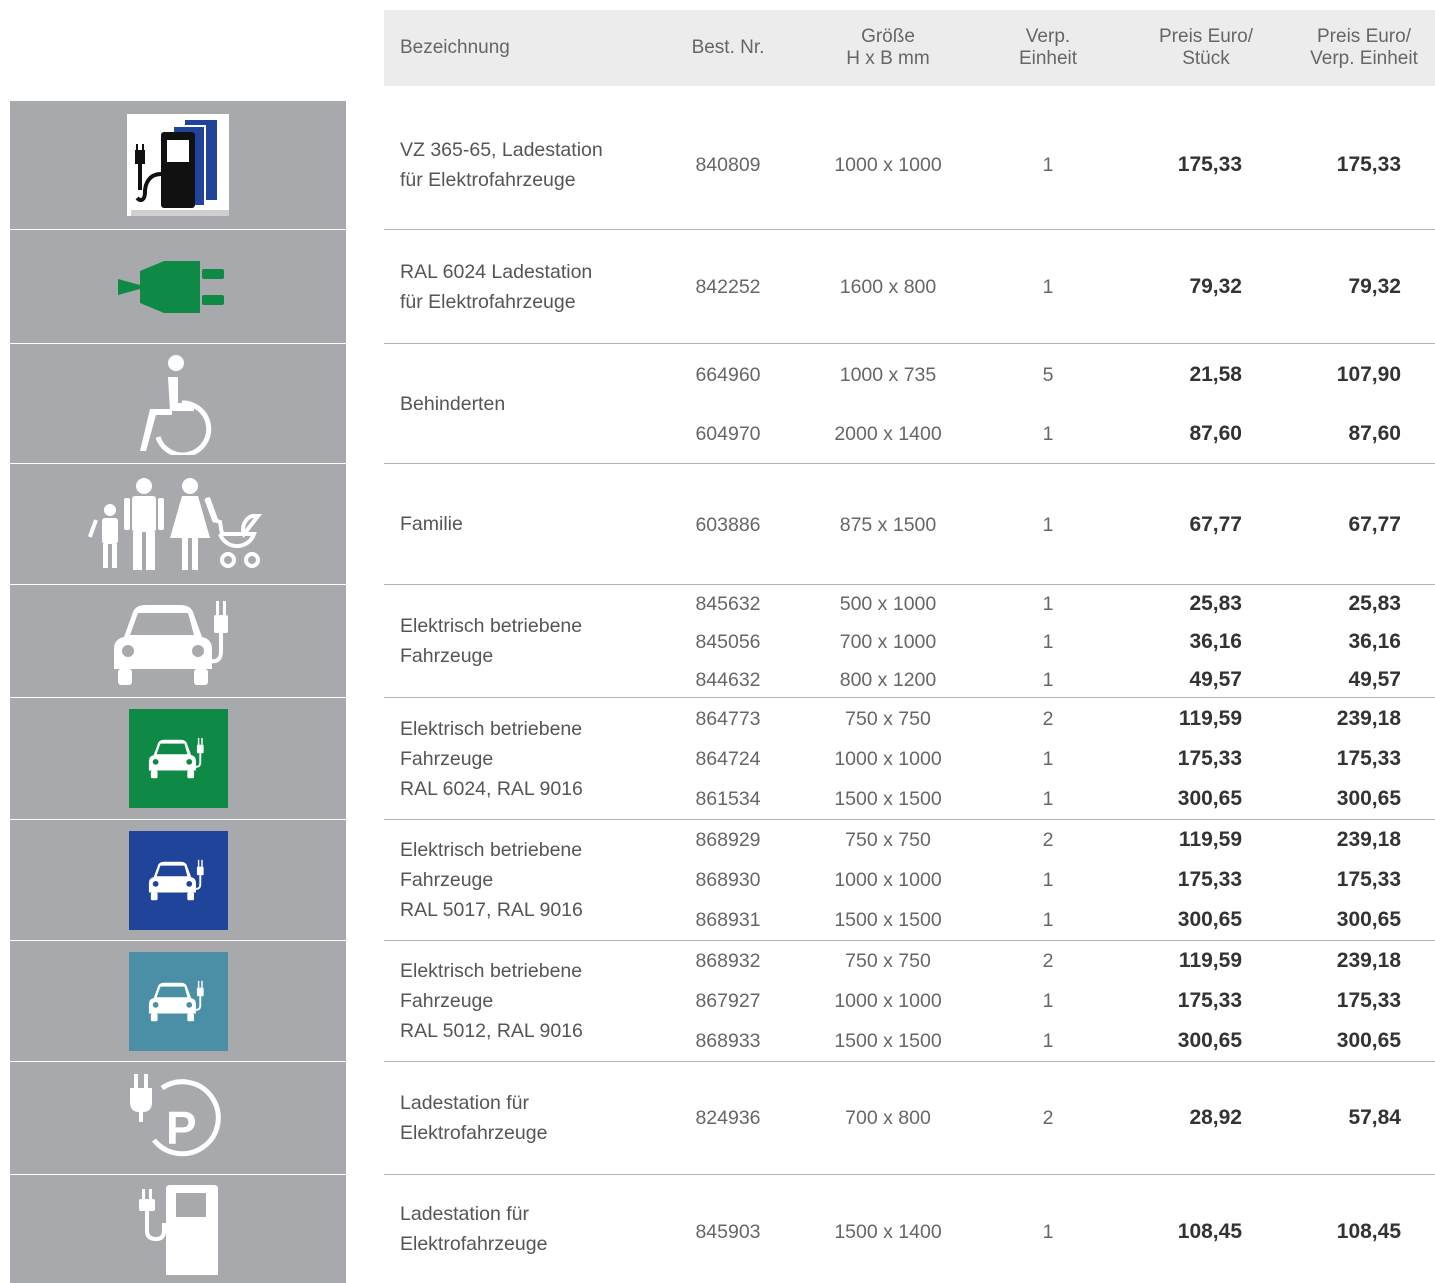  What do you see at coordinates (728, 799) in the screenshot?
I see `best-nr: 861534` at bounding box center [728, 799].